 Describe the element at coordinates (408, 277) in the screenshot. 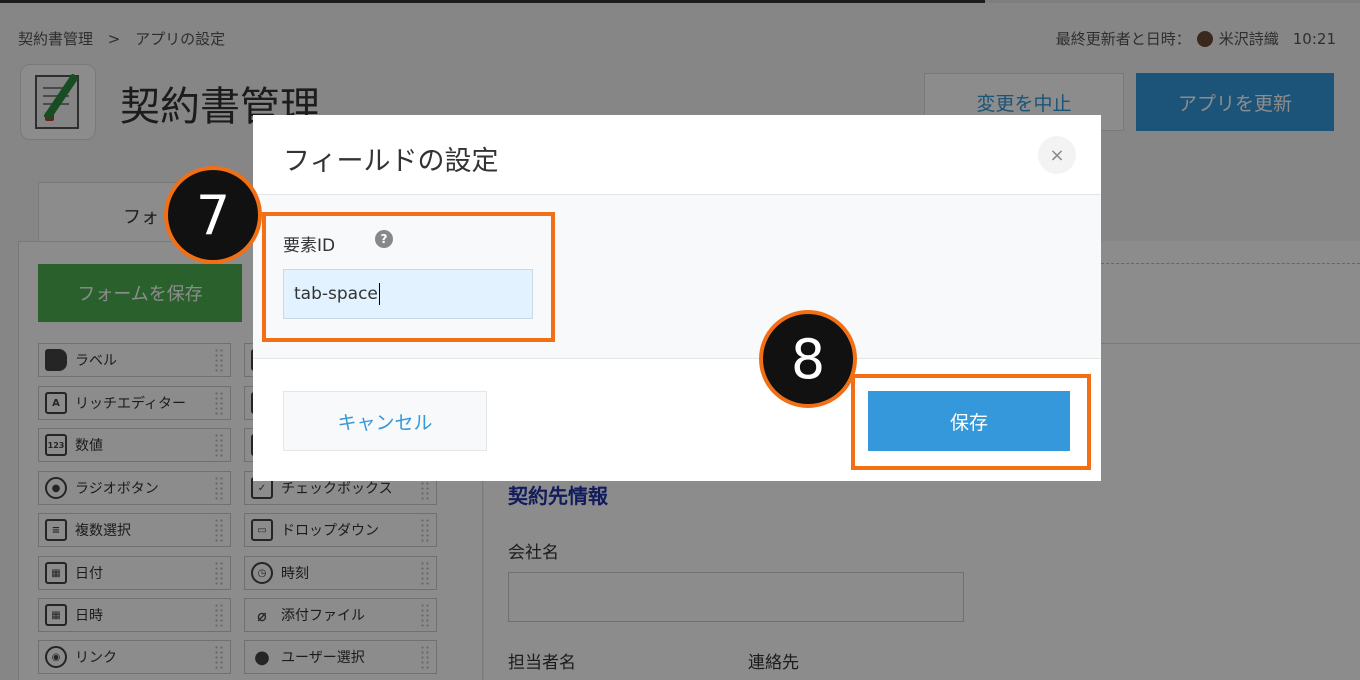

I see `highlight-element-id` at that location.